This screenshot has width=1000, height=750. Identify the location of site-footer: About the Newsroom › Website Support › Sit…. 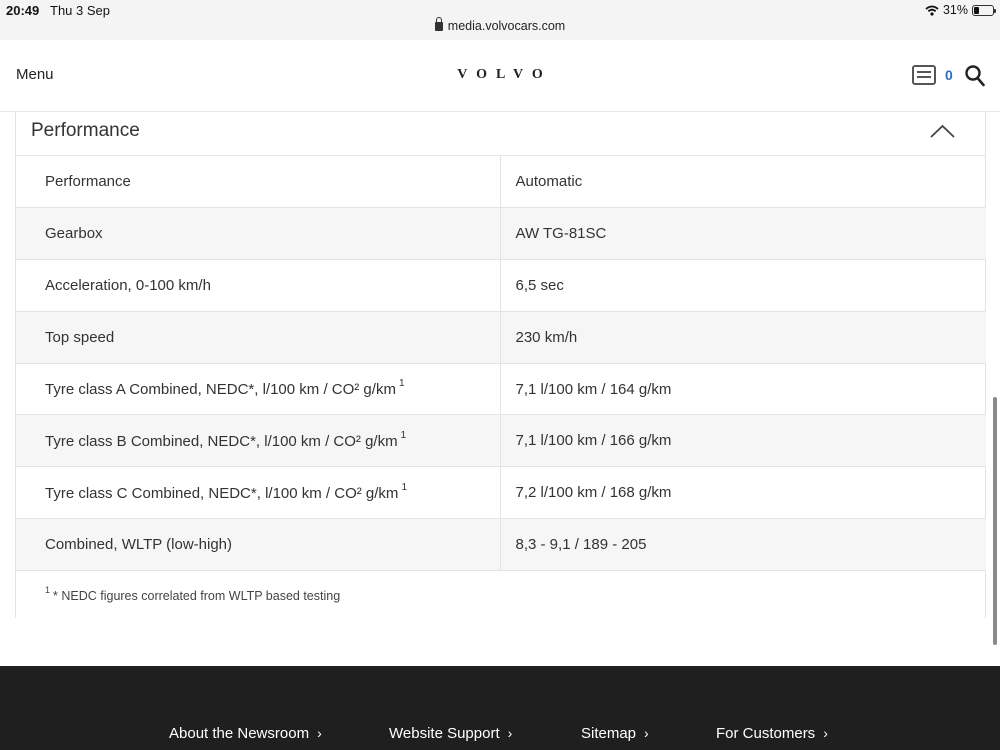
(500, 708).